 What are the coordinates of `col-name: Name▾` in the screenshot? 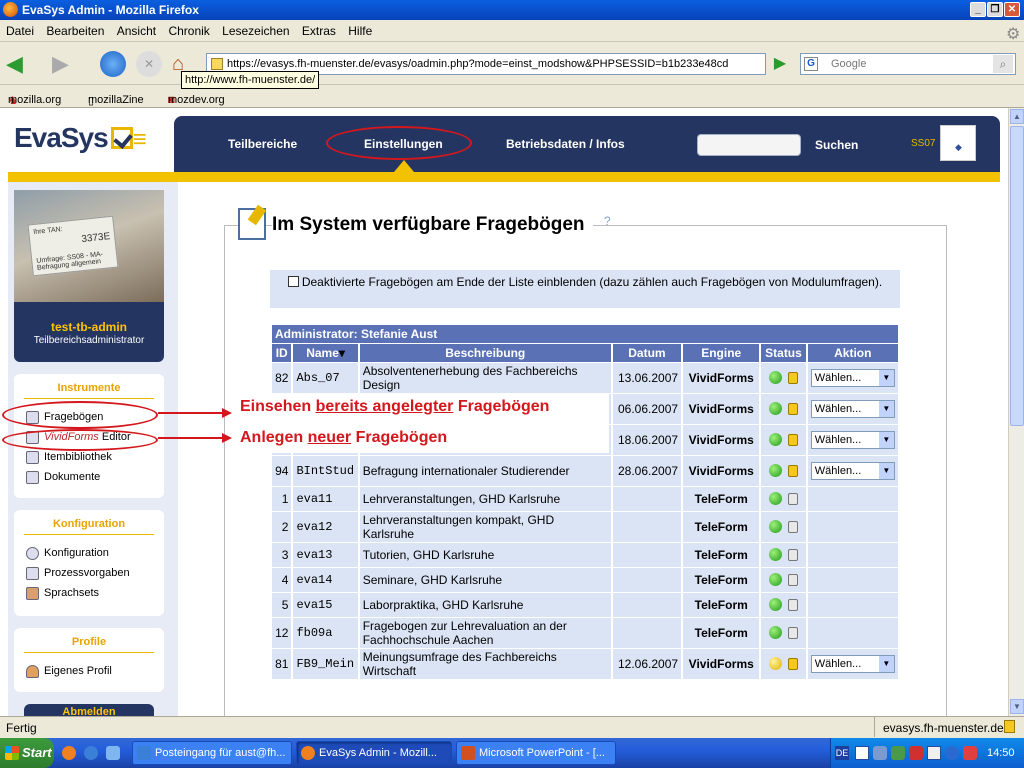 It's located at (325, 353).